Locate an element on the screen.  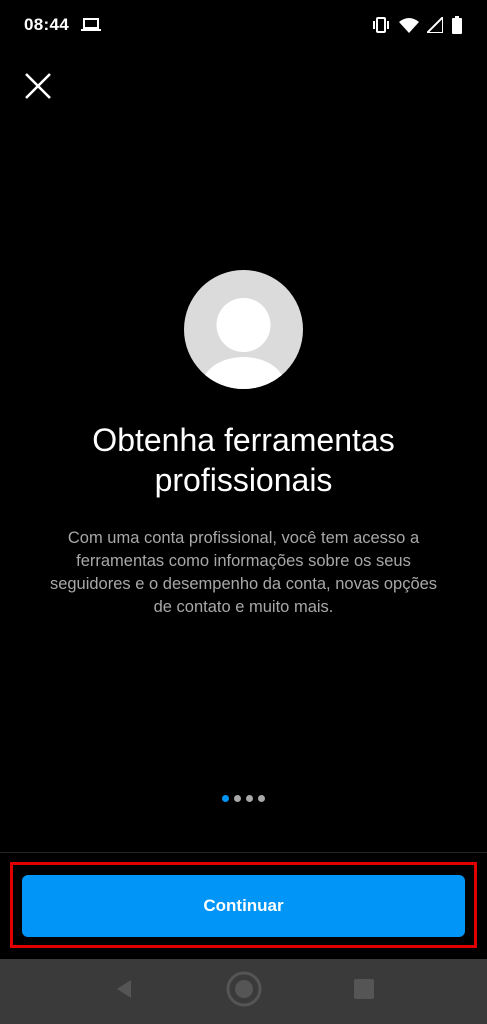
divider is located at coordinates (243, 852).